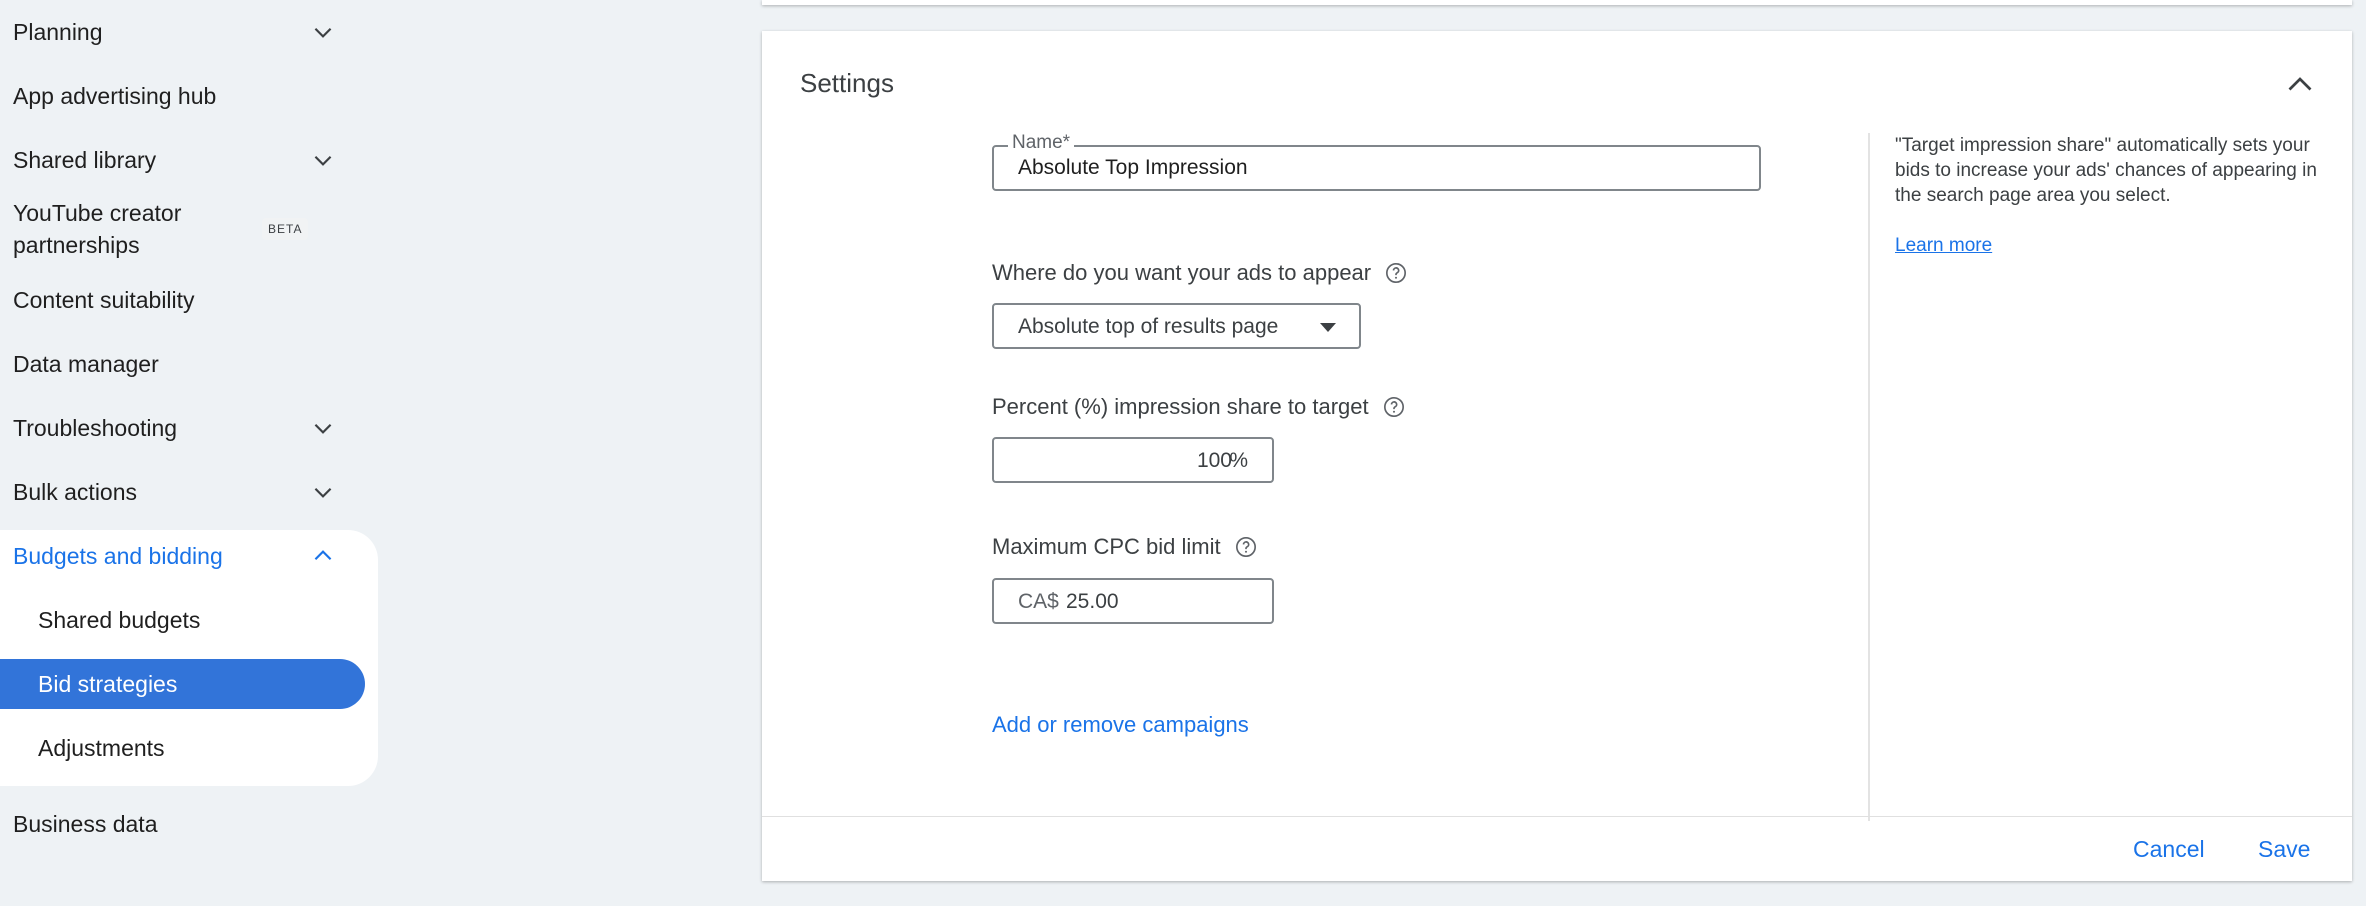 This screenshot has width=2366, height=906. Describe the element at coordinates (1120, 725) in the screenshot. I see `add-remove-campaigns-link: Add or remove campaigns` at that location.